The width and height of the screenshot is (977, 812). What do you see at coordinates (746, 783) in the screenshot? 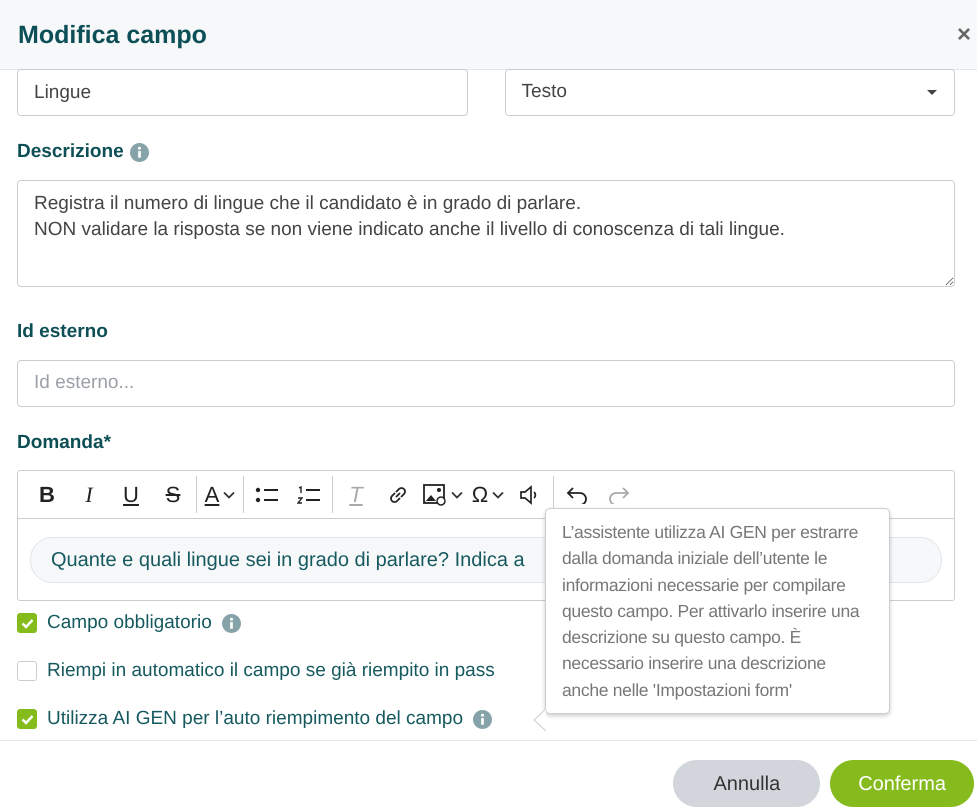
I see `cancel-button: Annulla` at bounding box center [746, 783].